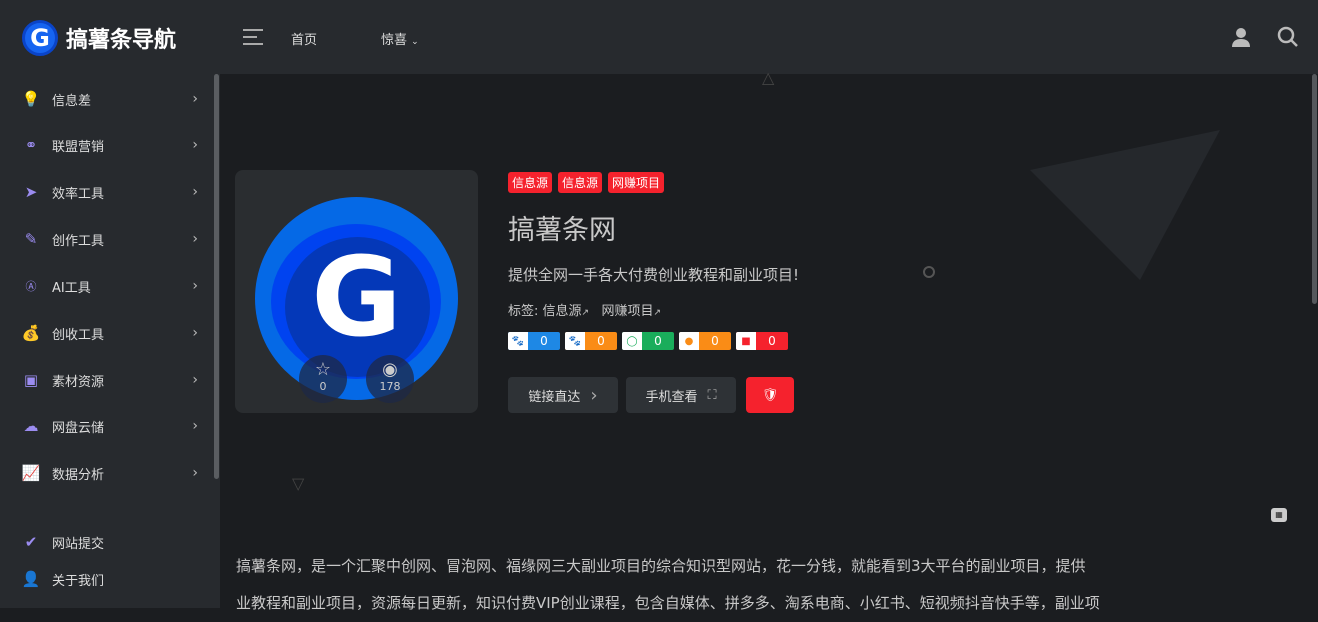  What do you see at coordinates (110, 286) in the screenshot?
I see `sidebar-item-ai: Ⓐ AI工具 ›` at bounding box center [110, 286].